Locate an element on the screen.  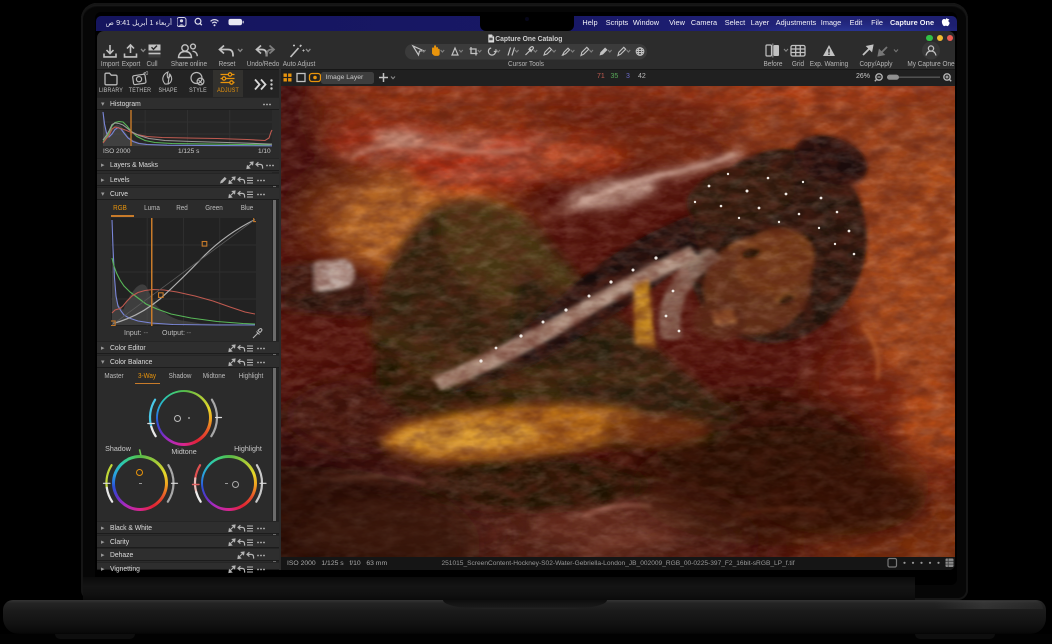
svg-text: 0 is located at coordinates (147, 74).